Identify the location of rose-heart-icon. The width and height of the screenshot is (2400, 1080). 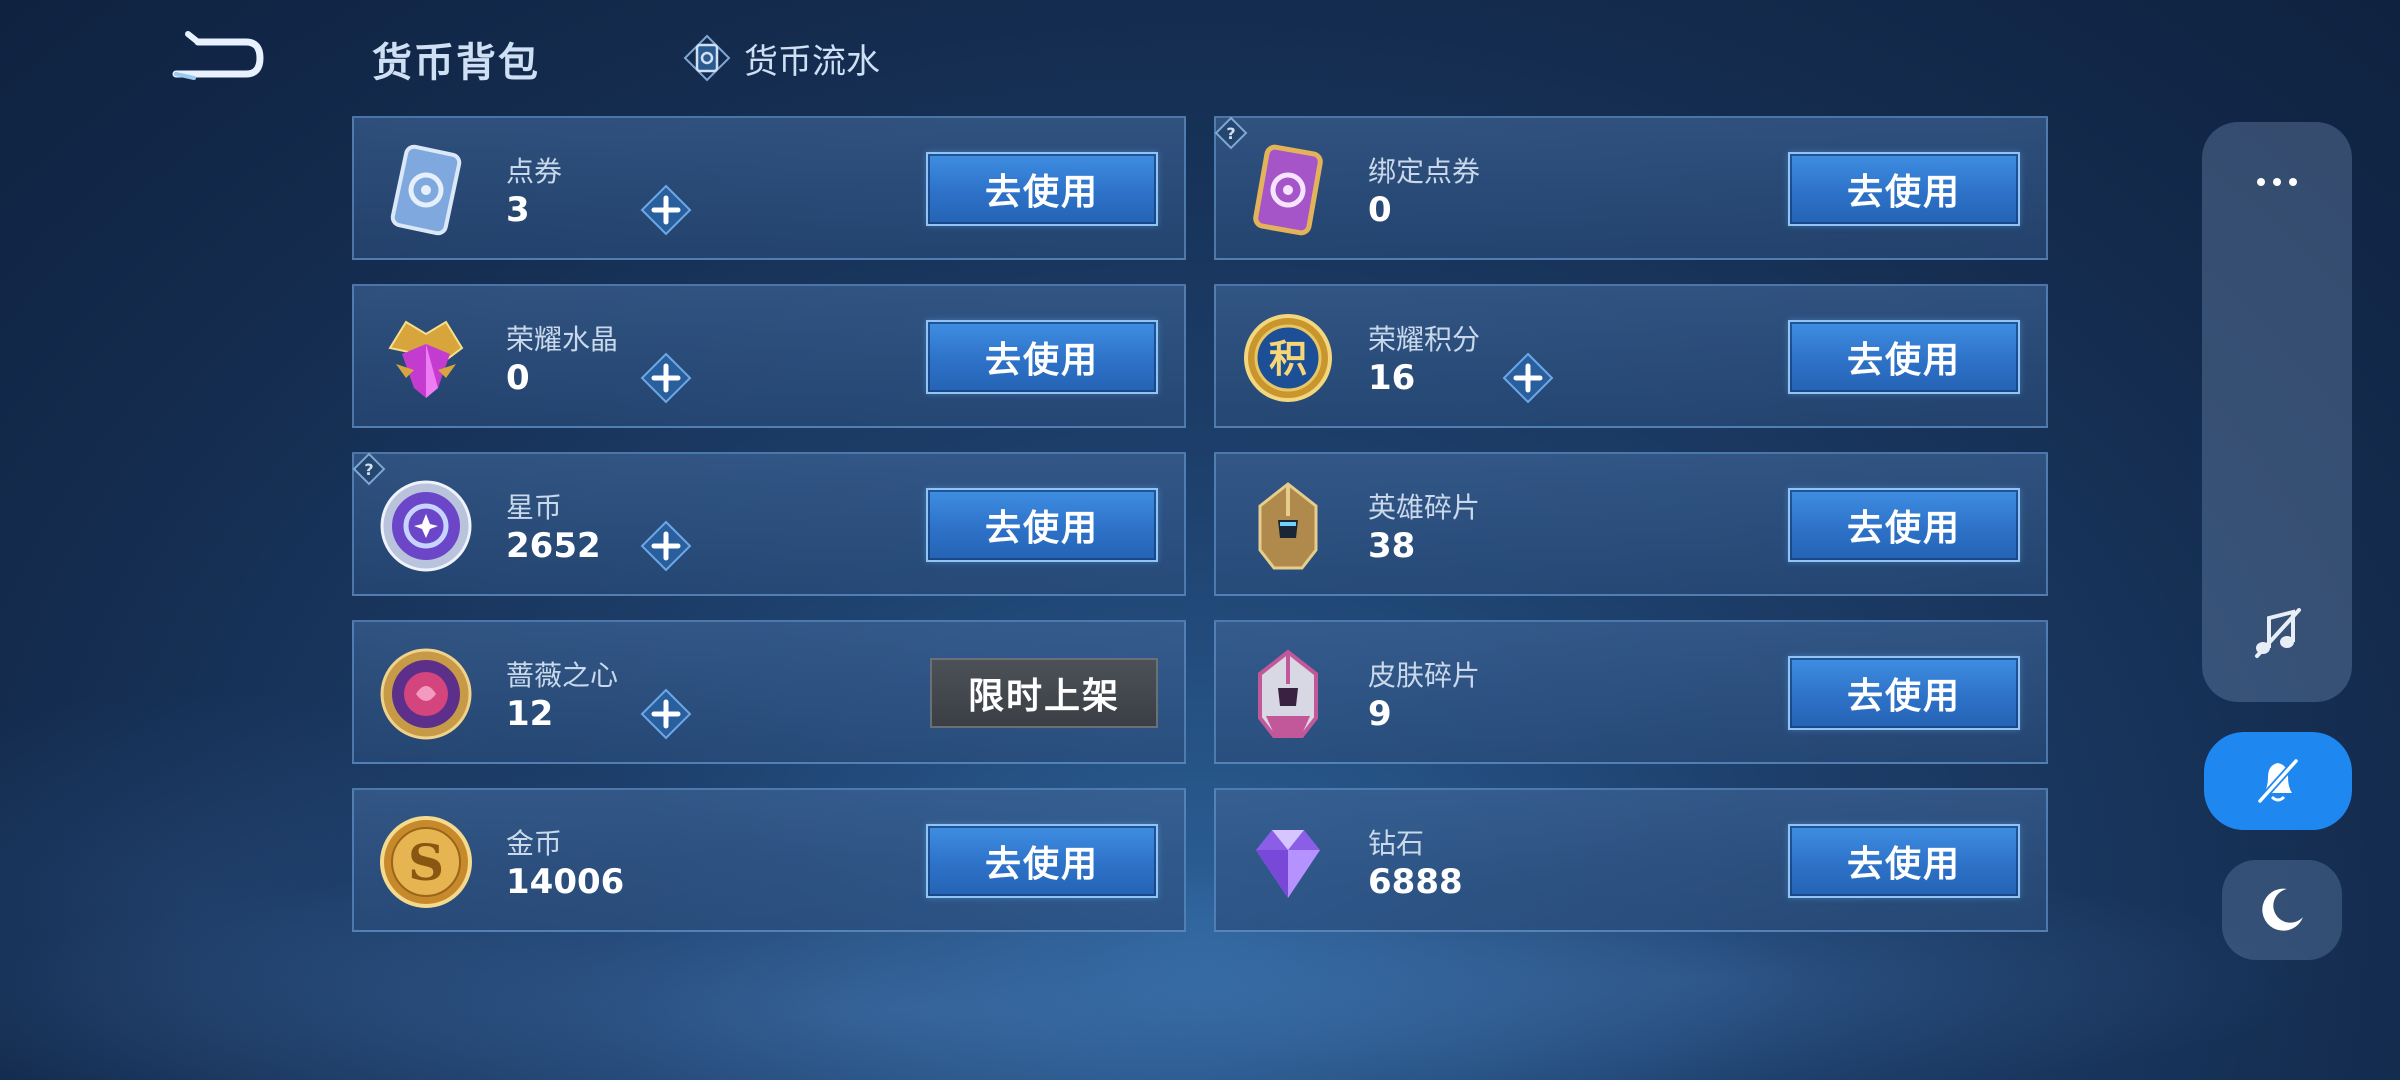
(426, 694).